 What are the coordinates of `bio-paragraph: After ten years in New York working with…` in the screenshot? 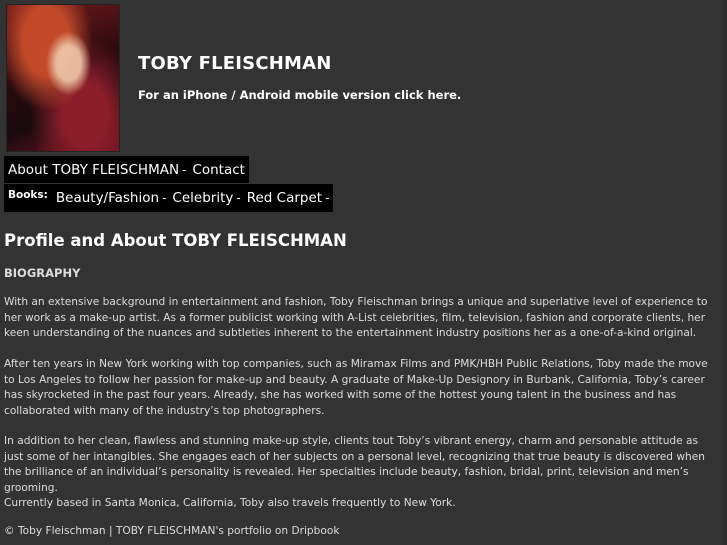 It's located at (356, 387).